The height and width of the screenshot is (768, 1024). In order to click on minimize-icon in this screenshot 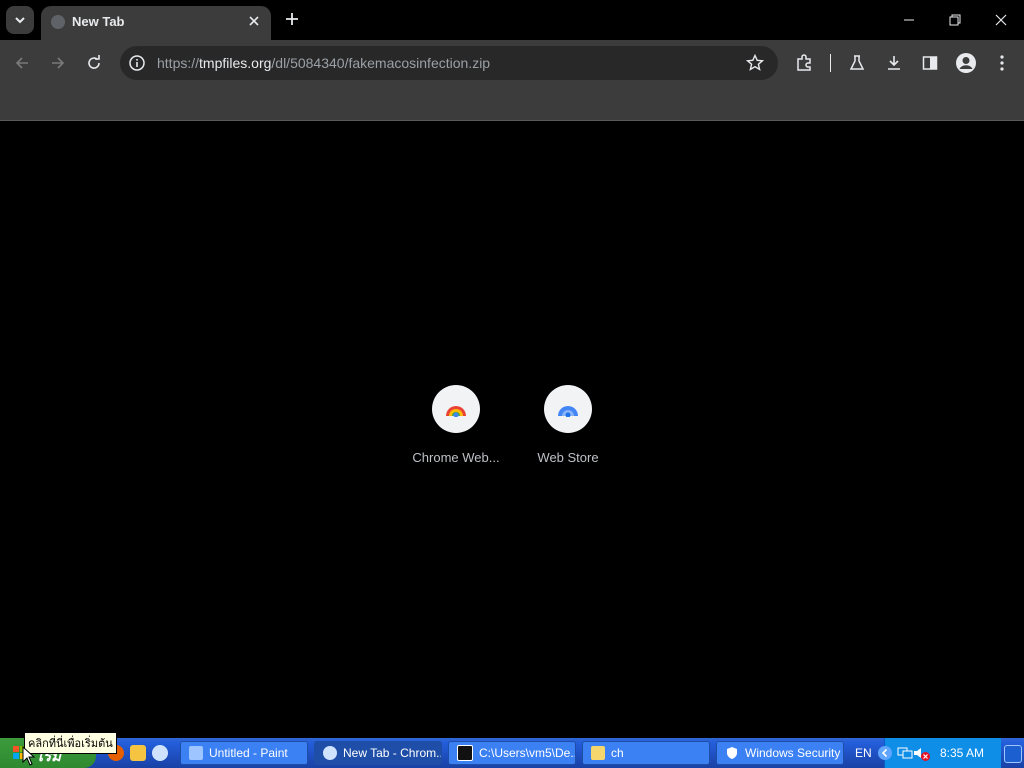, I will do `click(909, 20)`.